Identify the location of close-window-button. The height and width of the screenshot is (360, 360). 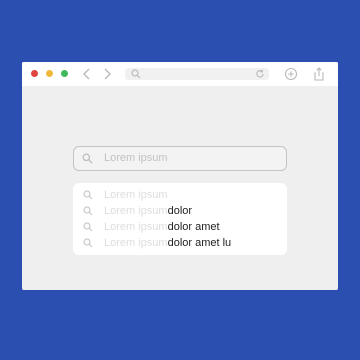
(34, 73).